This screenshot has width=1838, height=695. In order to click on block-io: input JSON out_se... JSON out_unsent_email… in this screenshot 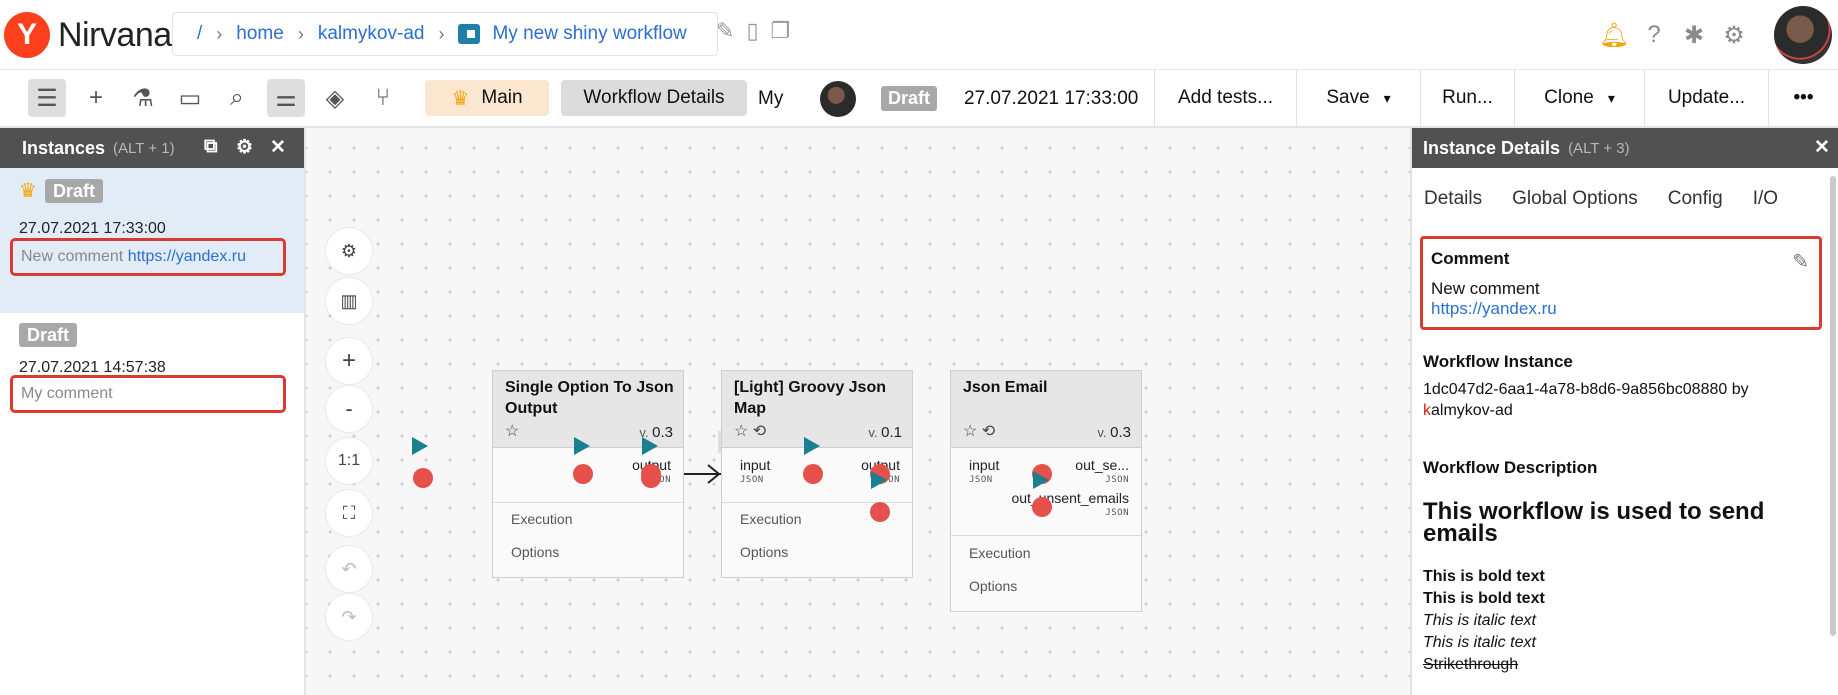, I will do `click(1046, 492)`.